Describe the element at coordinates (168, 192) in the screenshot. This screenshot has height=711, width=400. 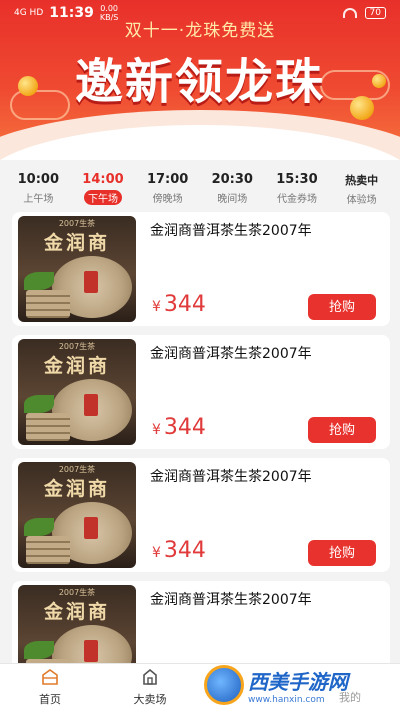
I see `tab-session-3: 17:00 傍晚场` at that location.